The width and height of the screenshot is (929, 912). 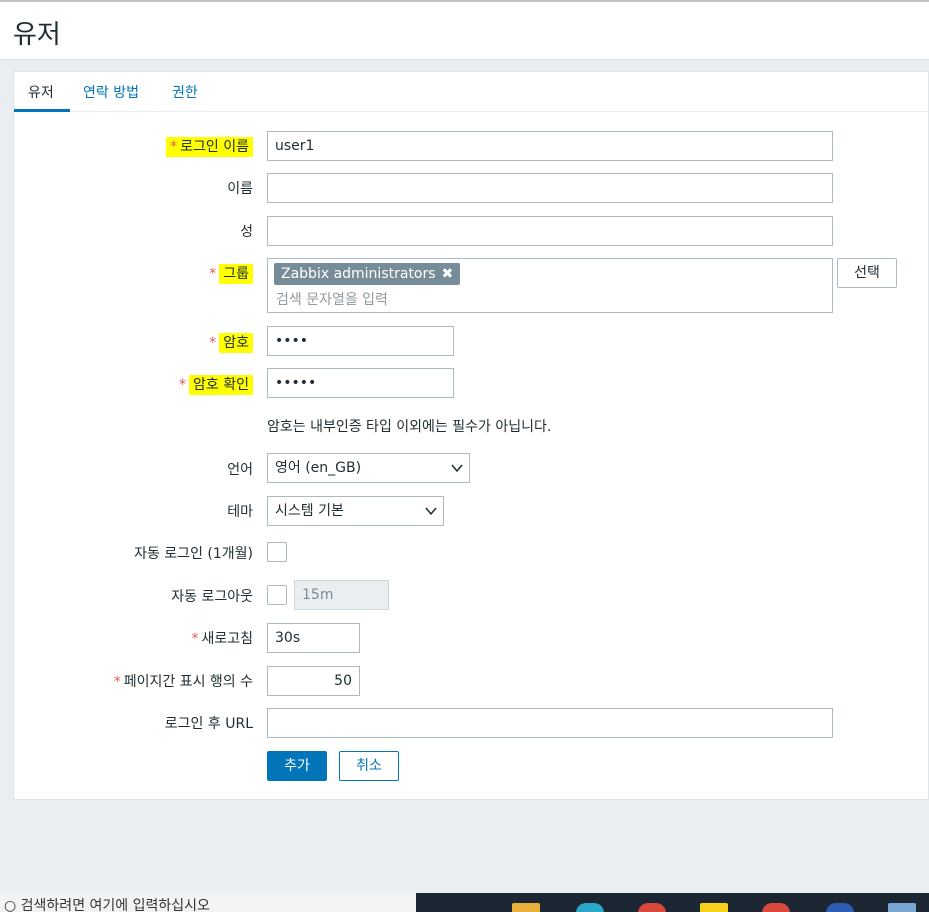 I want to click on autologout-input: 15m, so click(x=341, y=595).